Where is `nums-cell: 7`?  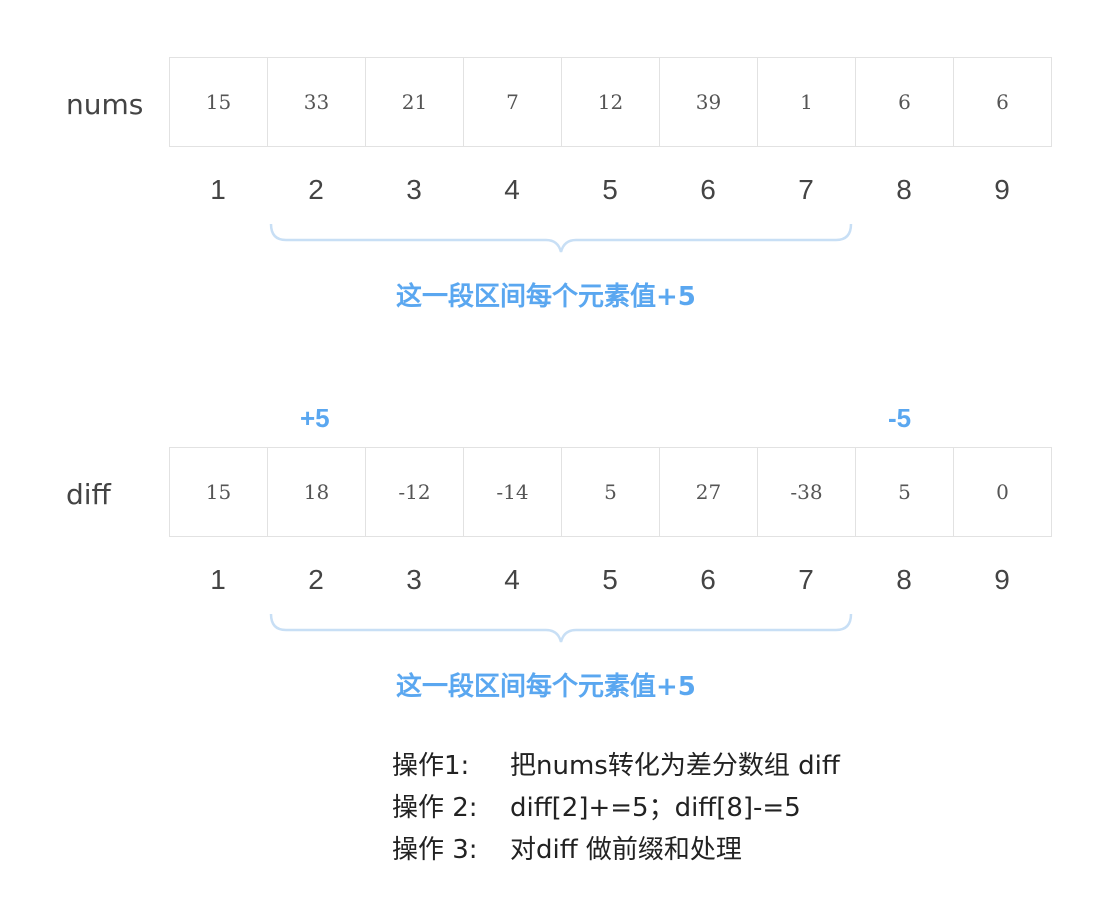 nums-cell: 7 is located at coordinates (513, 102).